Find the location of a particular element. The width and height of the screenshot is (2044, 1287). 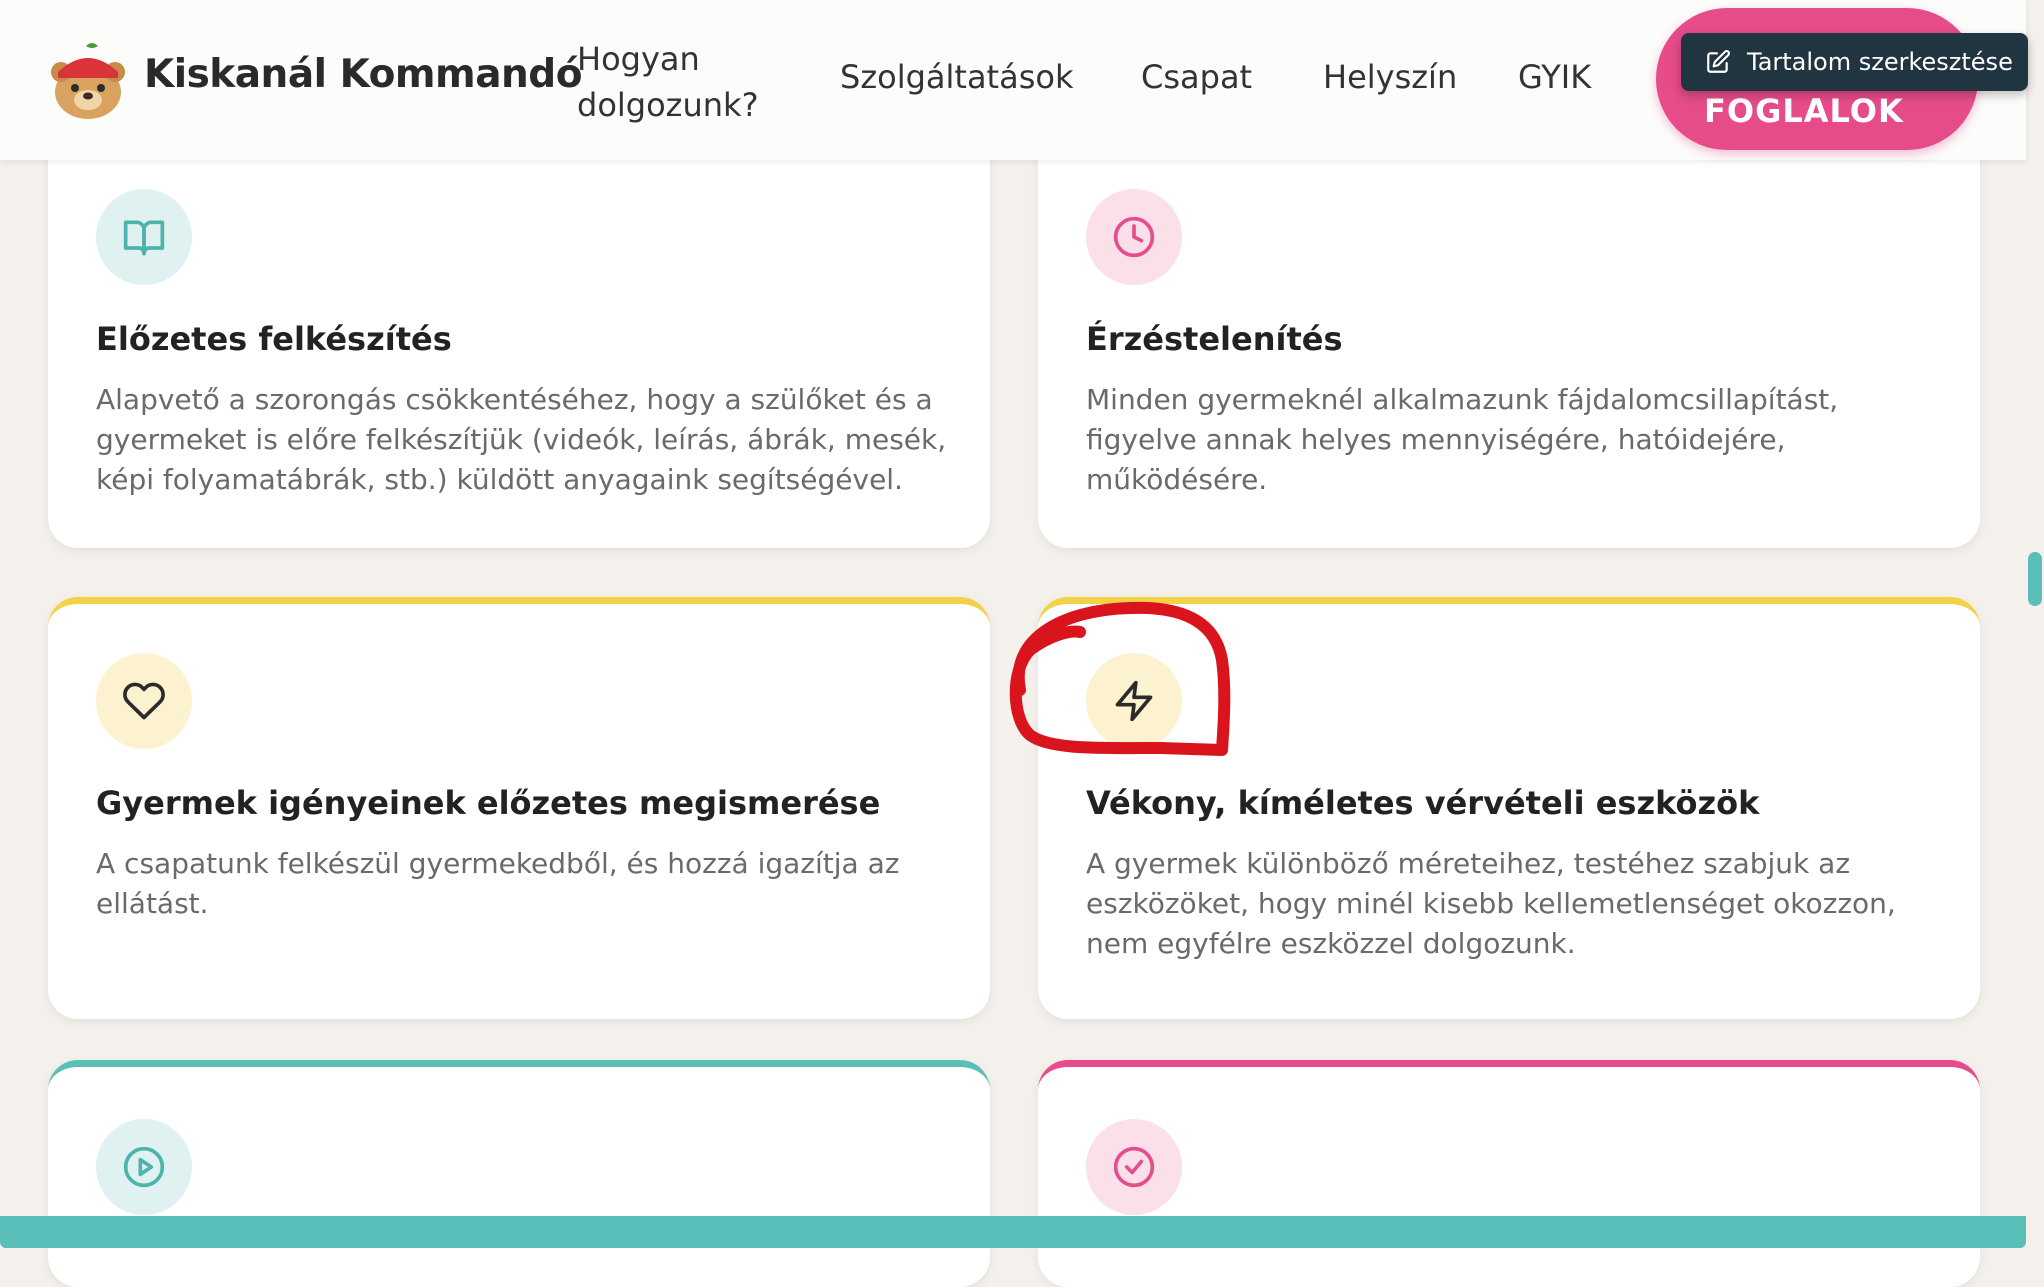

feature-card-check is located at coordinates (1509, 1173).